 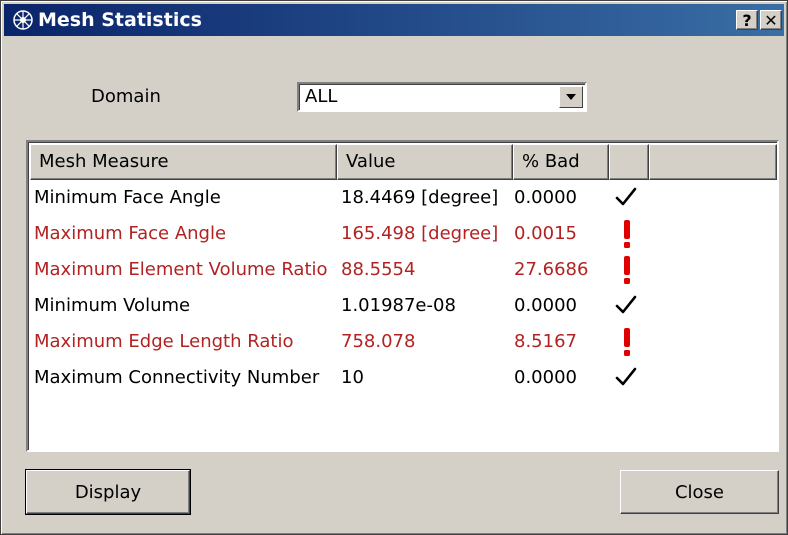 What do you see at coordinates (378, 269) in the screenshot?
I see `value-cell: 88.5554` at bounding box center [378, 269].